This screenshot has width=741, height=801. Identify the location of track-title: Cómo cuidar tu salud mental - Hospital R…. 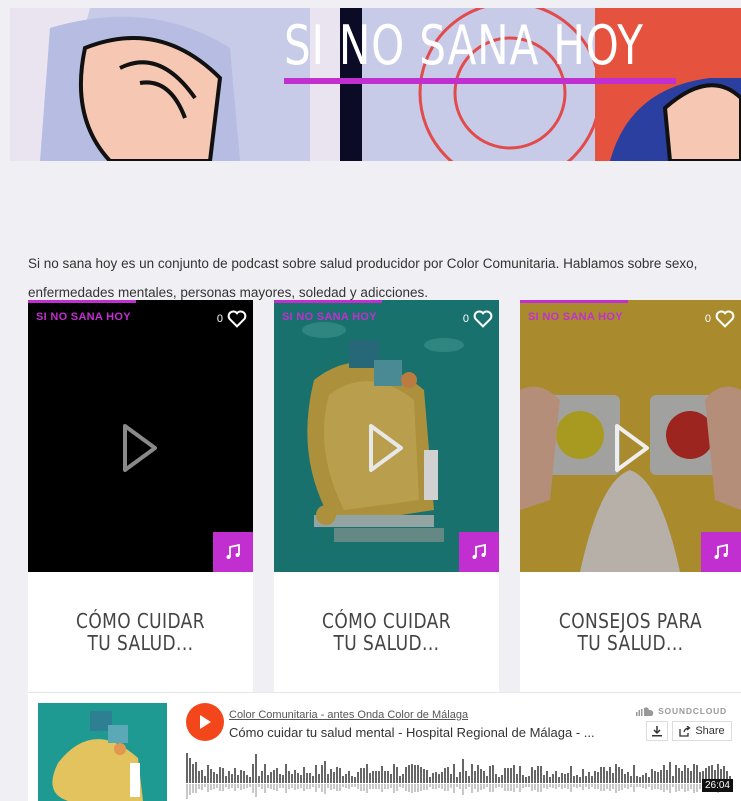
(434, 732).